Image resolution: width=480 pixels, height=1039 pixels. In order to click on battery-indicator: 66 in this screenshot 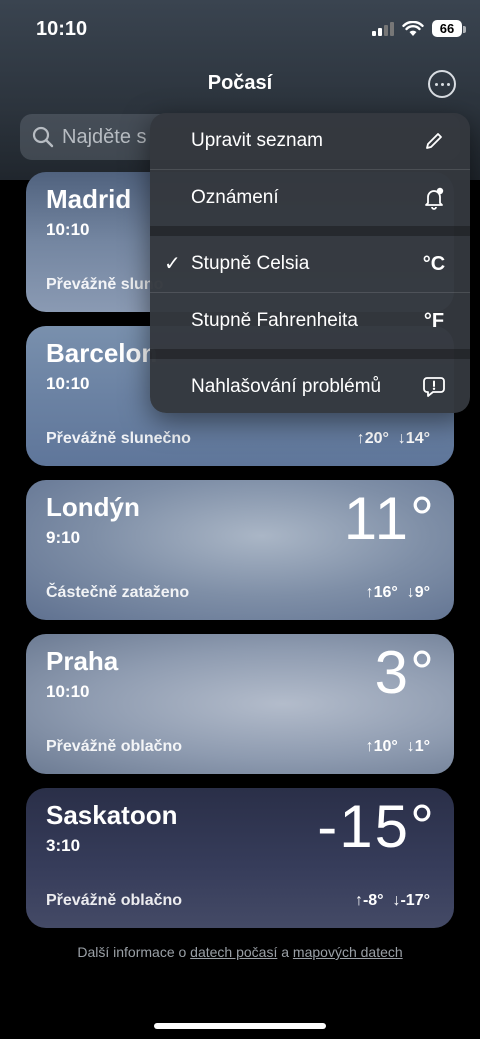, I will do `click(449, 28)`.